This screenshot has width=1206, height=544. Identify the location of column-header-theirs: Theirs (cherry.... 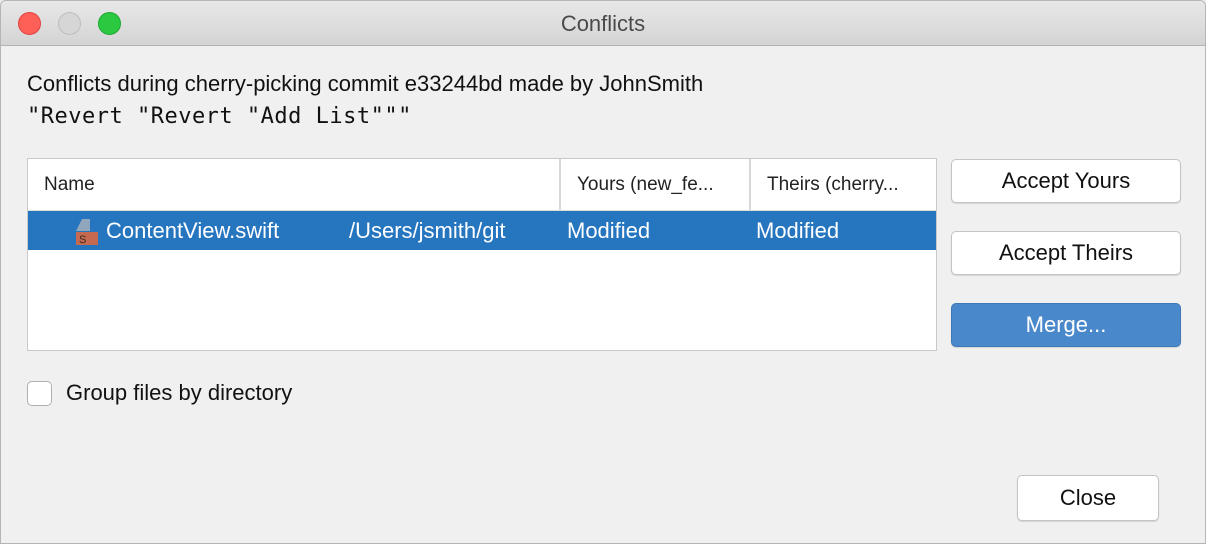
(842, 184).